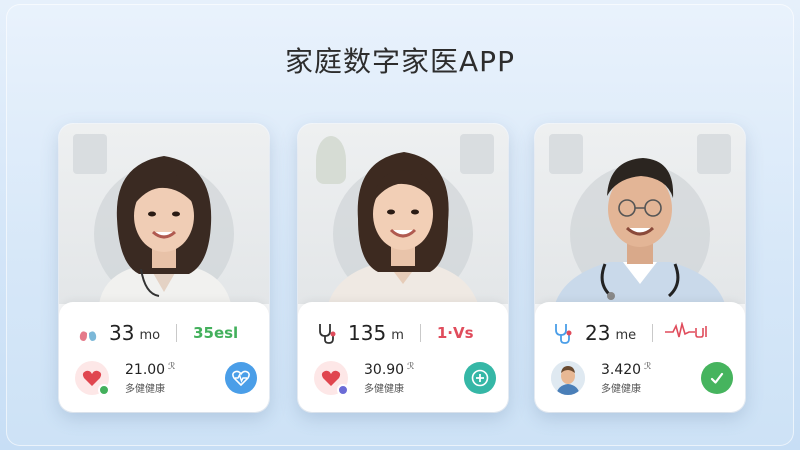  I want to click on stat-unit: me, so click(626, 335).